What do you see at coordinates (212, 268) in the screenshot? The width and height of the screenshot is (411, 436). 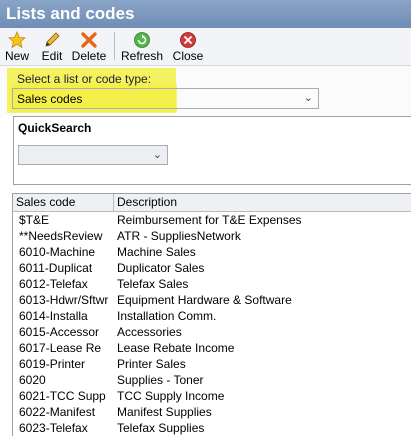 I see `table-row: 6011-Duplicat Duplicator Sales` at bounding box center [212, 268].